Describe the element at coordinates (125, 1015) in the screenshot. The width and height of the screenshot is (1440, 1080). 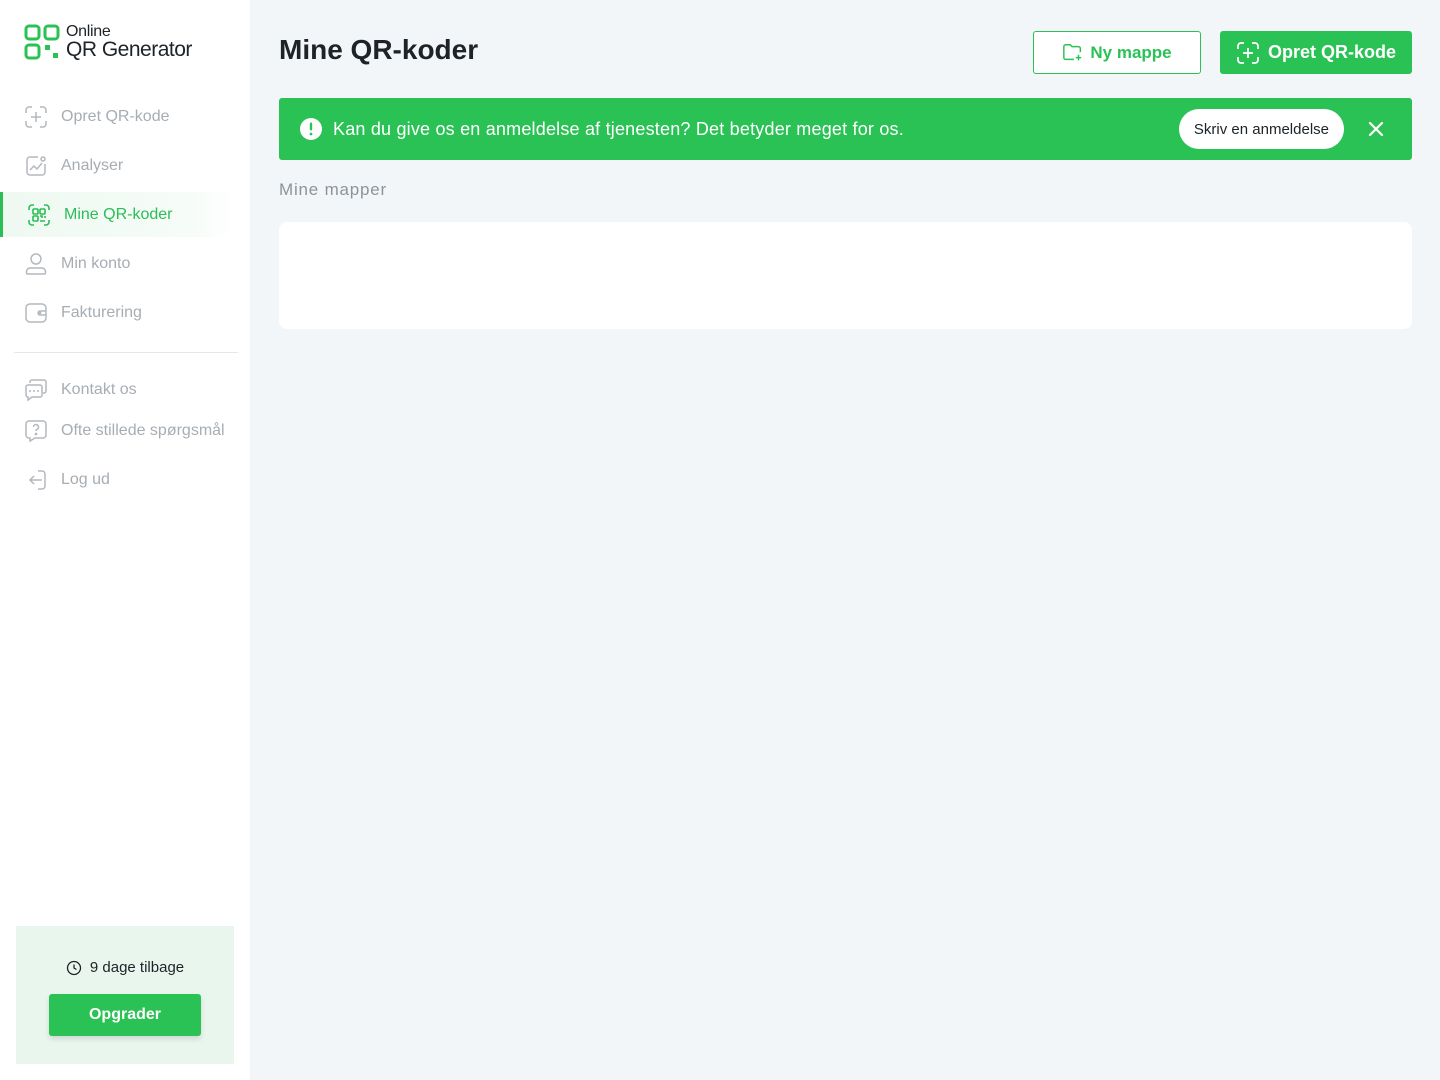
I see `upgrade-button: Opgrader` at that location.